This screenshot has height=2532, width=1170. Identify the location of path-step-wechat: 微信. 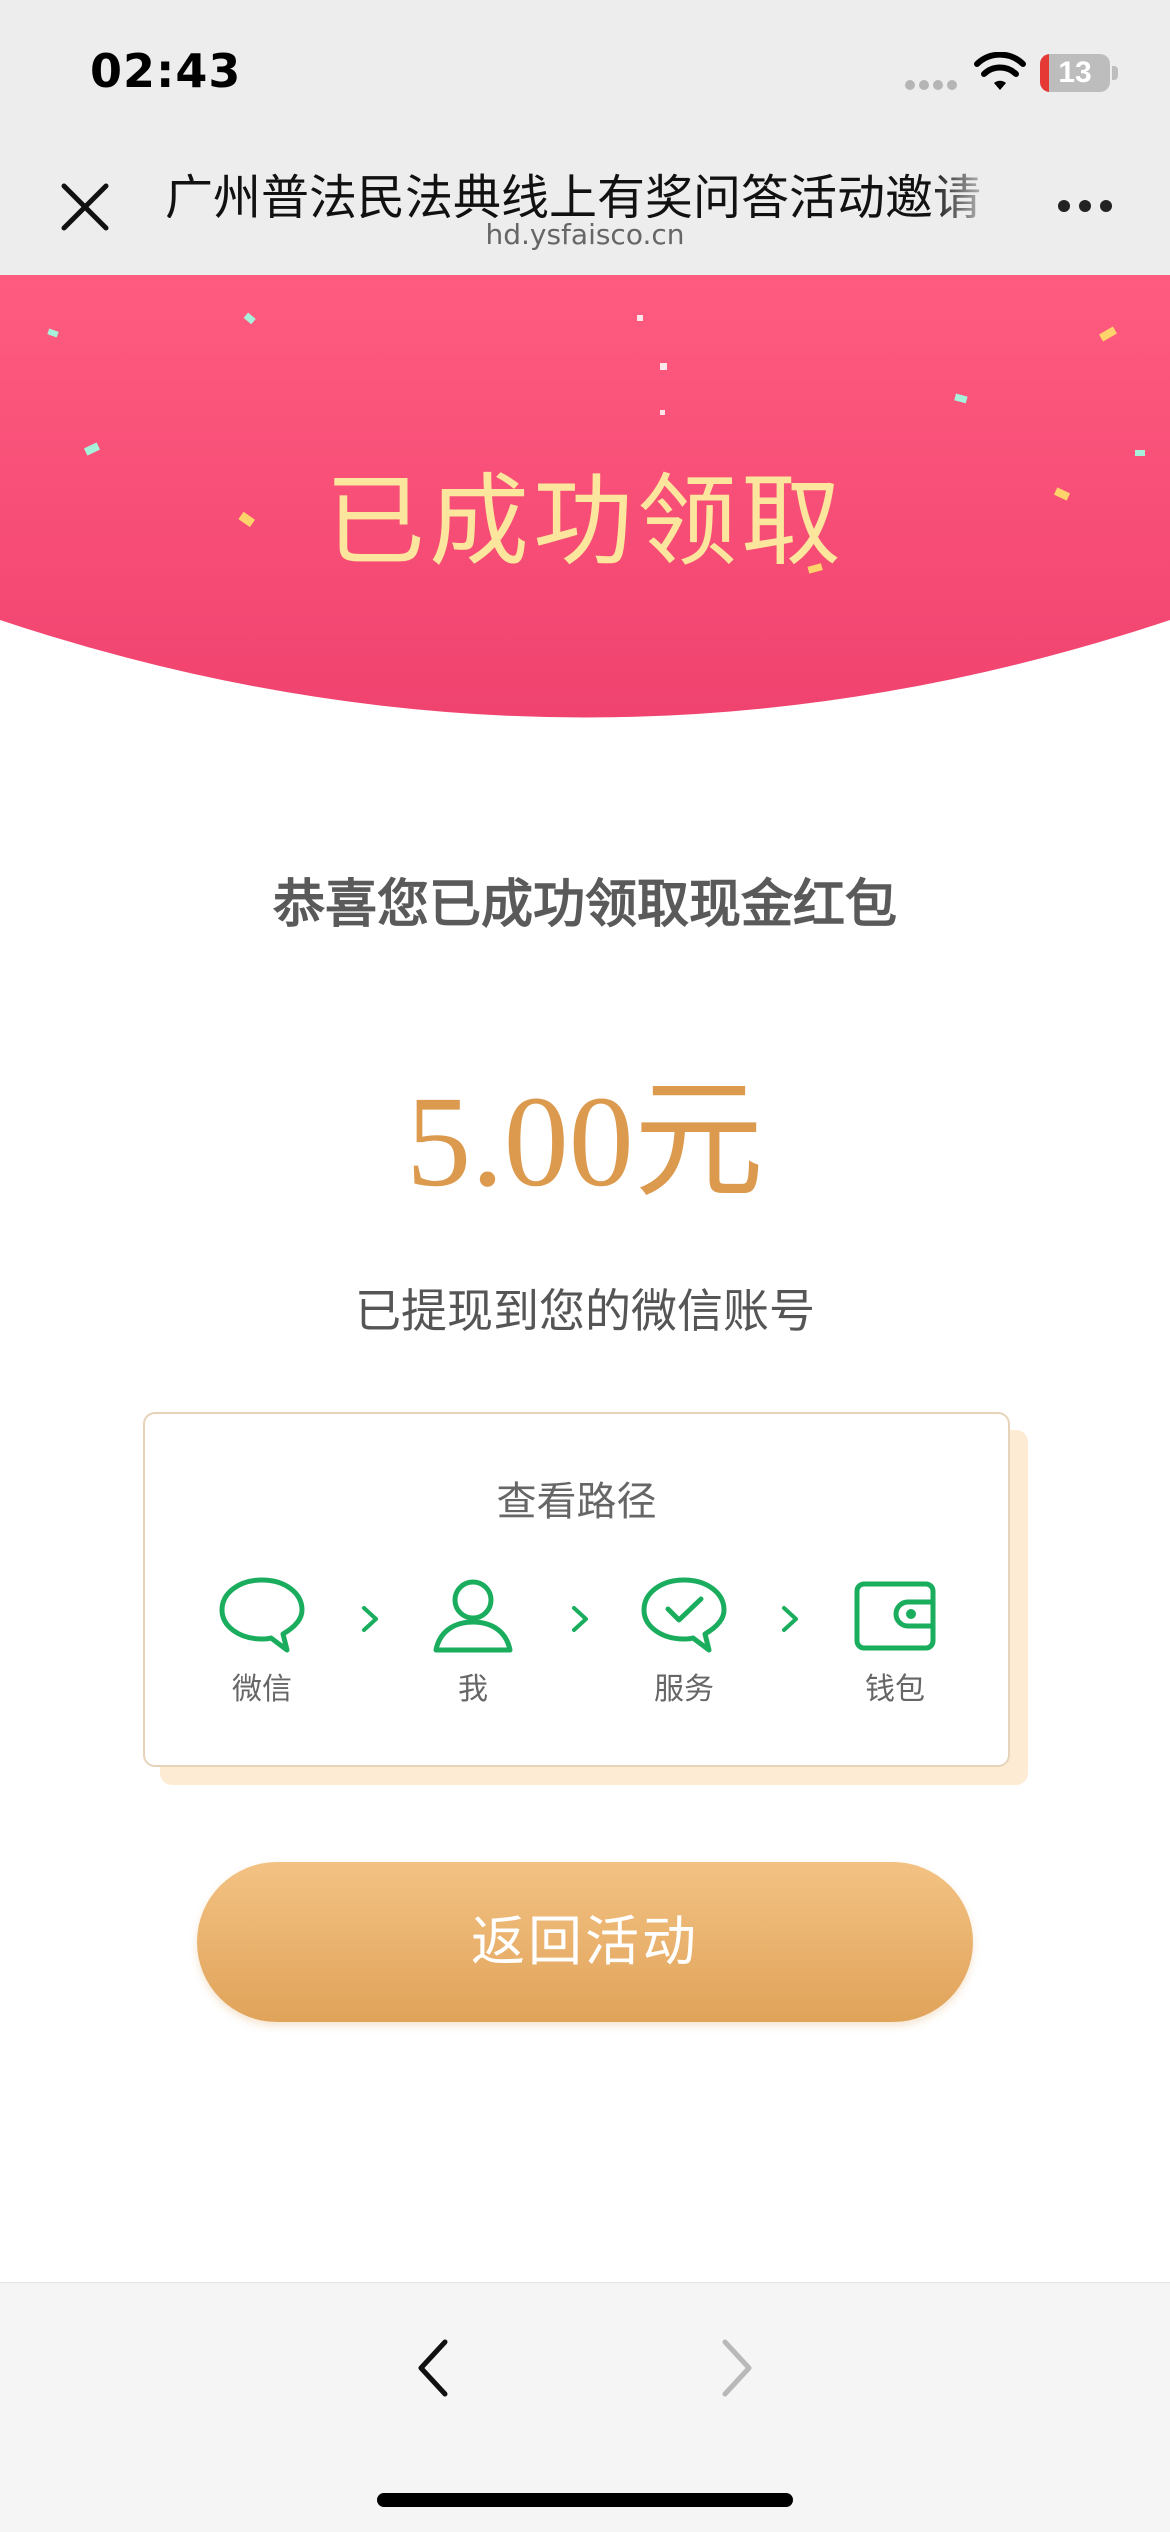
(262, 1641).